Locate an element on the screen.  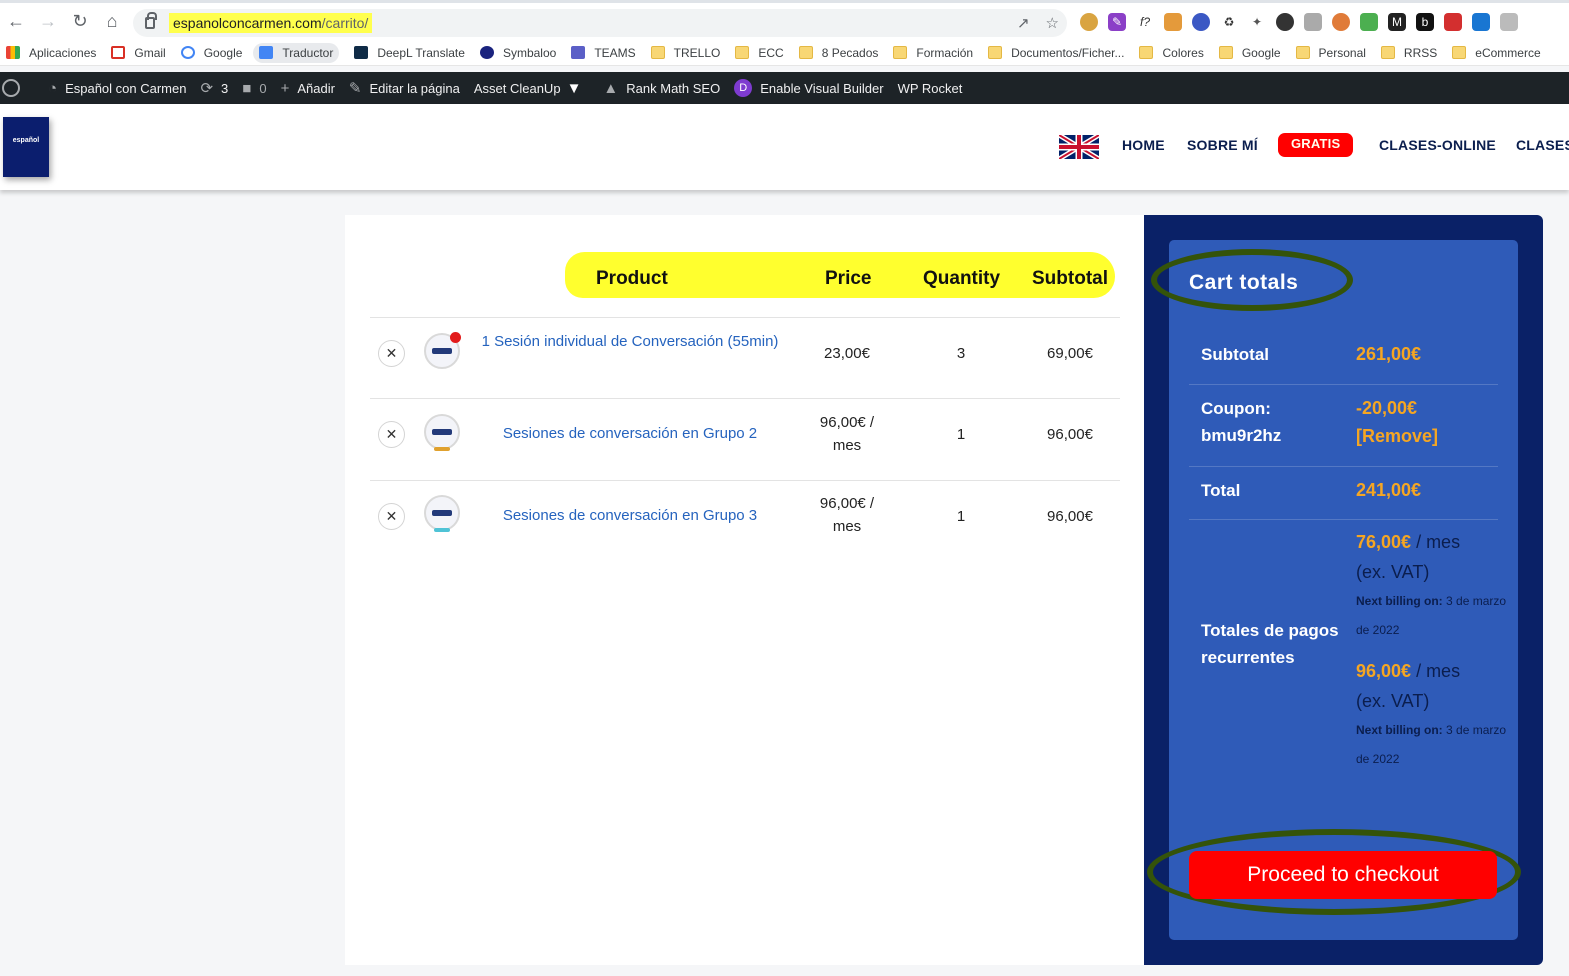
recurring-totals-label: Totales de pagos recurrentes is located at coordinates (1270, 644).